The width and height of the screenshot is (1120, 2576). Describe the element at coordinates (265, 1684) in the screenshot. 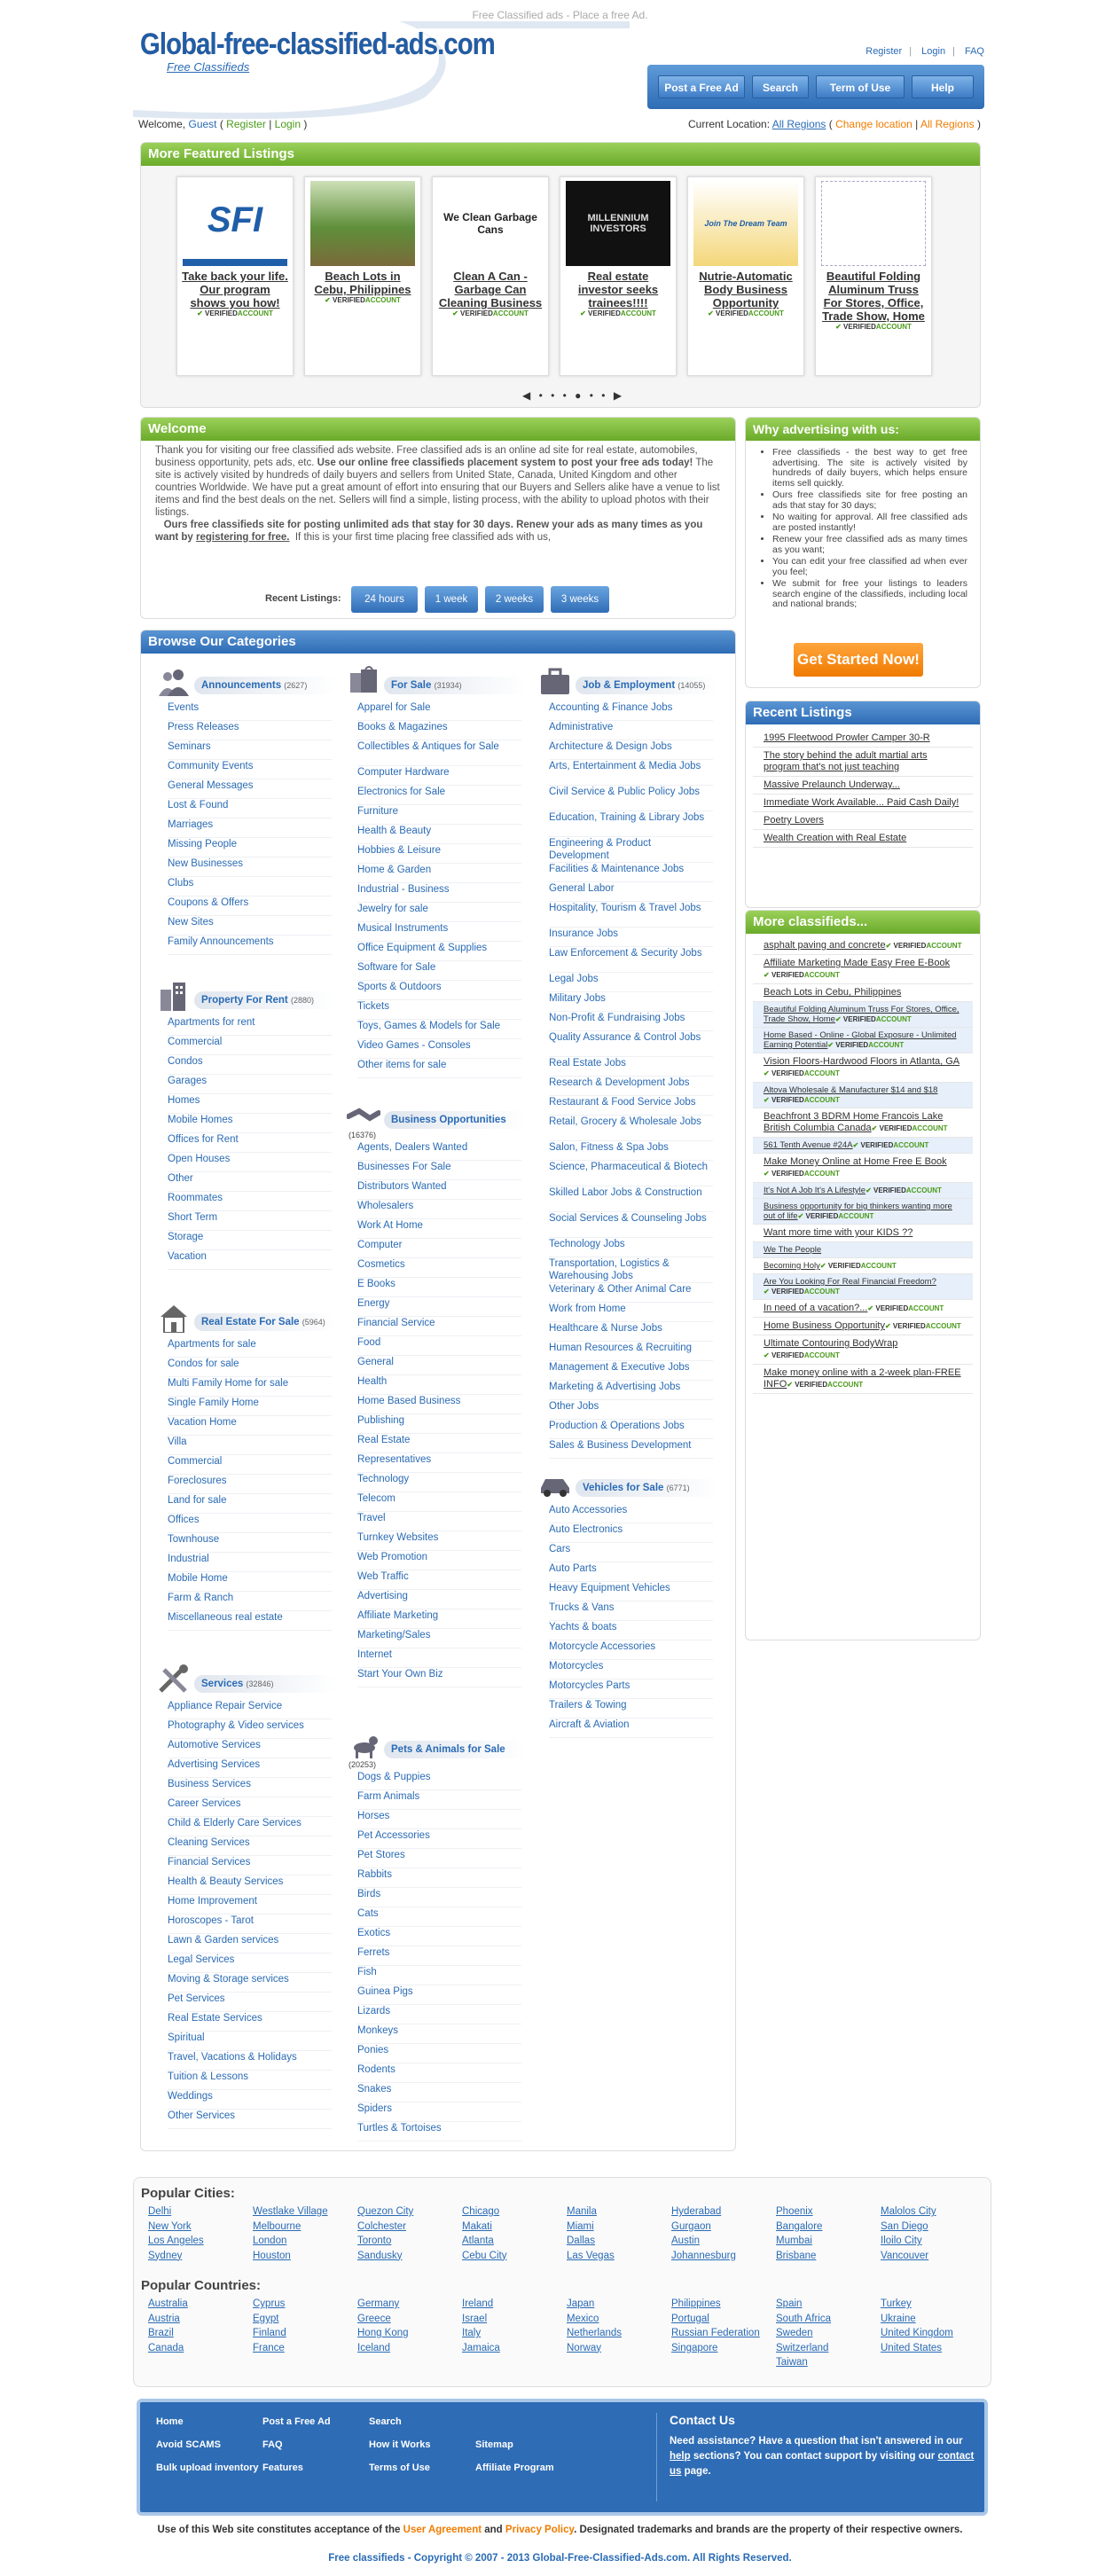

I see `category-title: Services (32846)` at that location.